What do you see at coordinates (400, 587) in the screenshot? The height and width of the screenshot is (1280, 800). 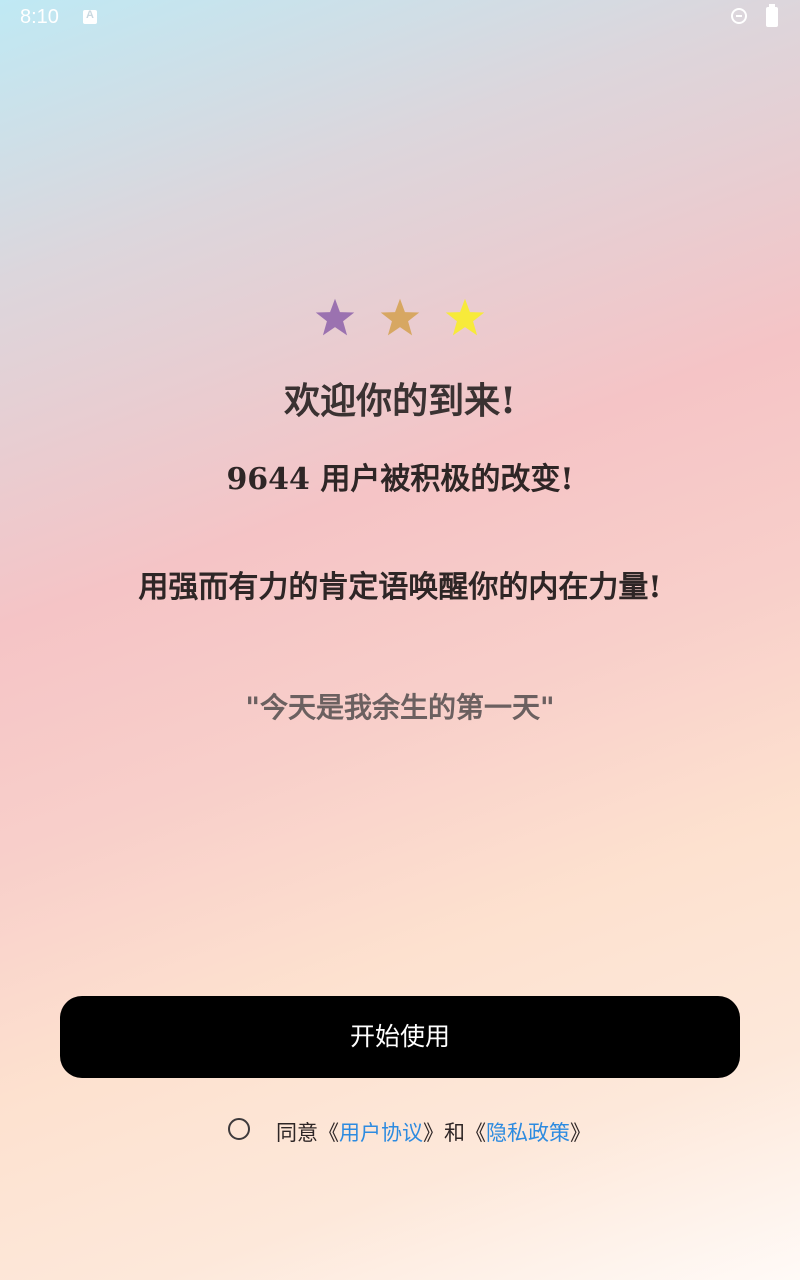 I see `tagline: 用强而有力的肯定语唤醒你的内在力量!` at bounding box center [400, 587].